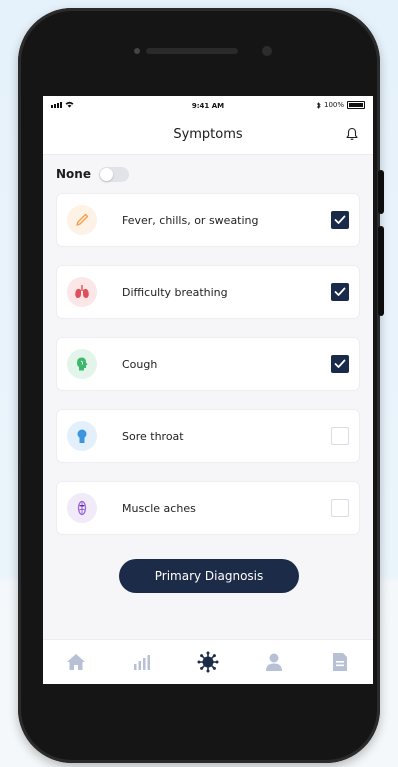  I want to click on symptom-card: Sore throat, so click(208, 436).